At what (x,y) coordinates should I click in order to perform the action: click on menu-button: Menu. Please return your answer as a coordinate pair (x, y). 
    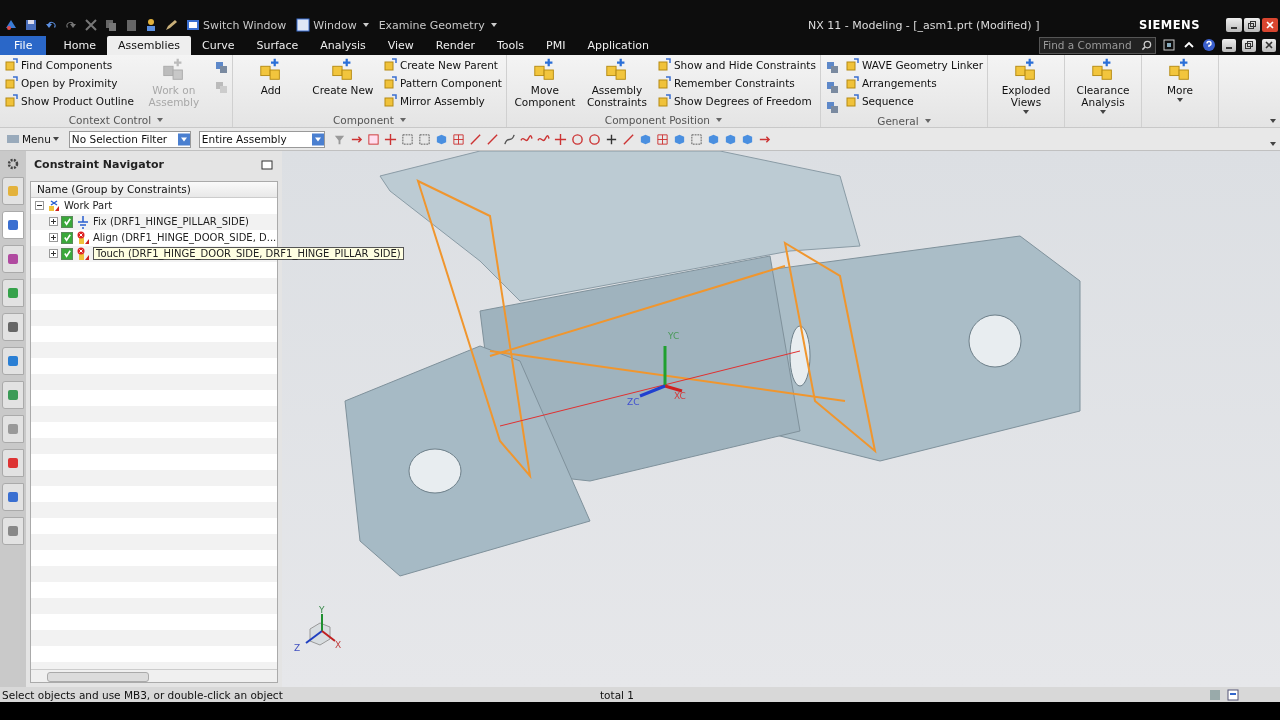
    Looking at the image, I should click on (32, 139).